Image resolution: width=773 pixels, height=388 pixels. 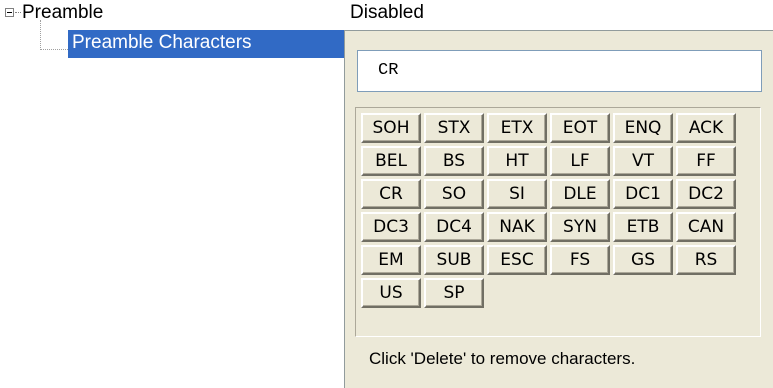 I want to click on key-eot-button: EOT, so click(x=580, y=128).